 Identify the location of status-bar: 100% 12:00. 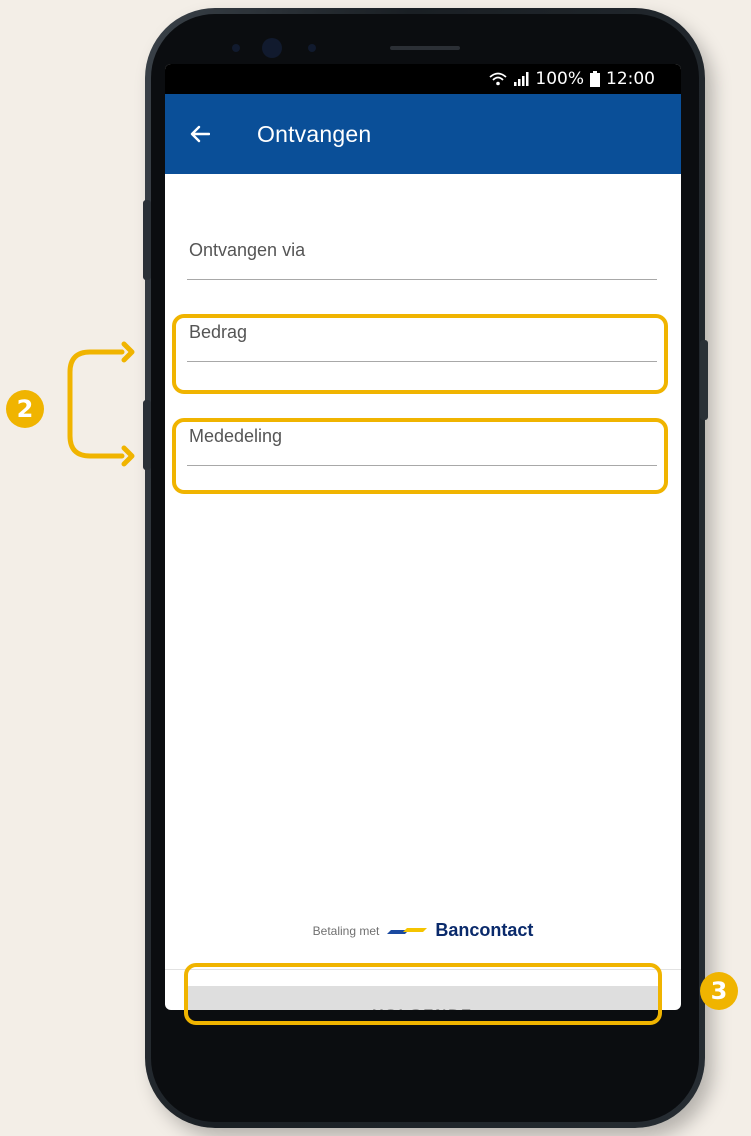
(423, 79).